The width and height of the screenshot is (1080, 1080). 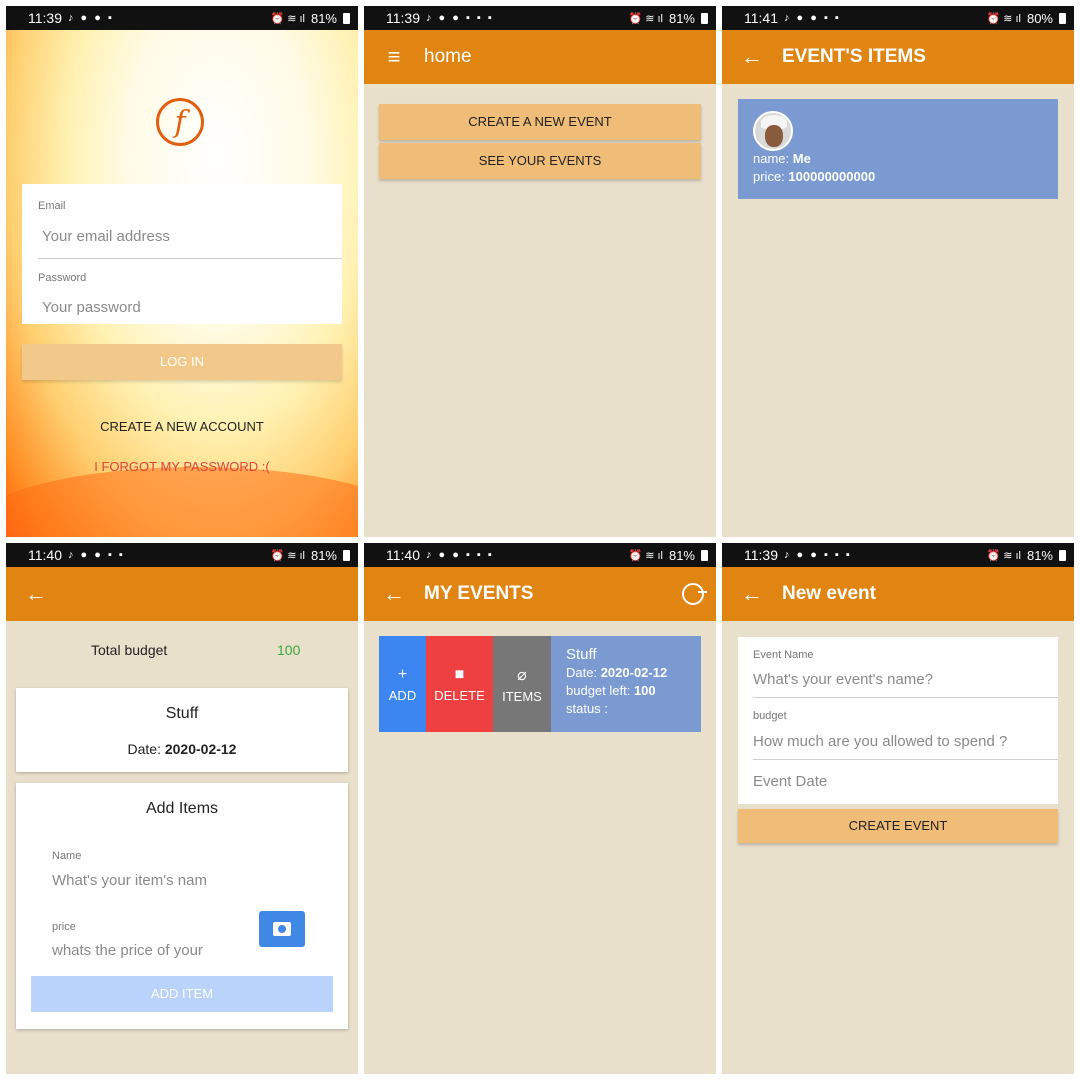 I want to click on event-name-input: What's your event's name?, so click(x=843, y=679).